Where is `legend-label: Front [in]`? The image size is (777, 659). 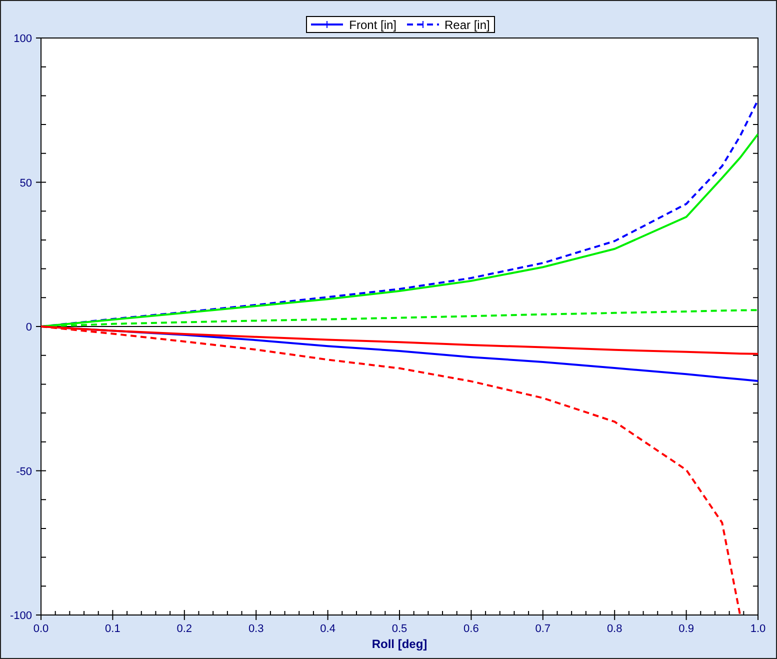 legend-label: Front [in] is located at coordinates (372, 25).